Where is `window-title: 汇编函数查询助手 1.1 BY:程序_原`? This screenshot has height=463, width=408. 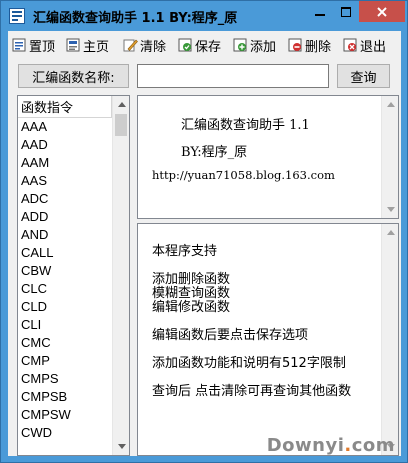 window-title: 汇编函数查询助手 1.1 BY:程序_原 is located at coordinates (135, 18).